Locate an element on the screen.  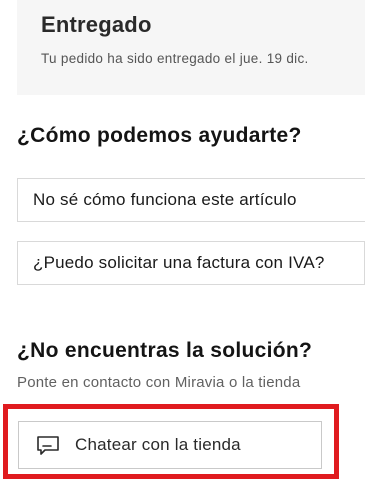
contact-heading: ¿No encuentras la solución? is located at coordinates (165, 350).